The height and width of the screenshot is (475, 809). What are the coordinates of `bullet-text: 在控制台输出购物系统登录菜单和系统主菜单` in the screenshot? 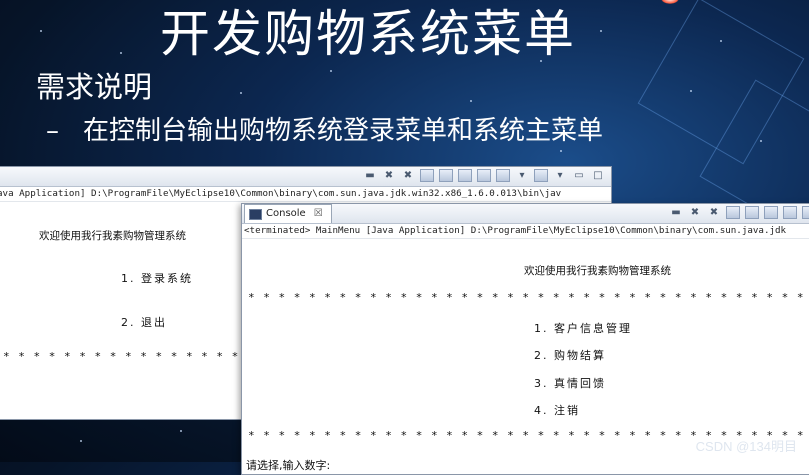 It's located at (343, 131).